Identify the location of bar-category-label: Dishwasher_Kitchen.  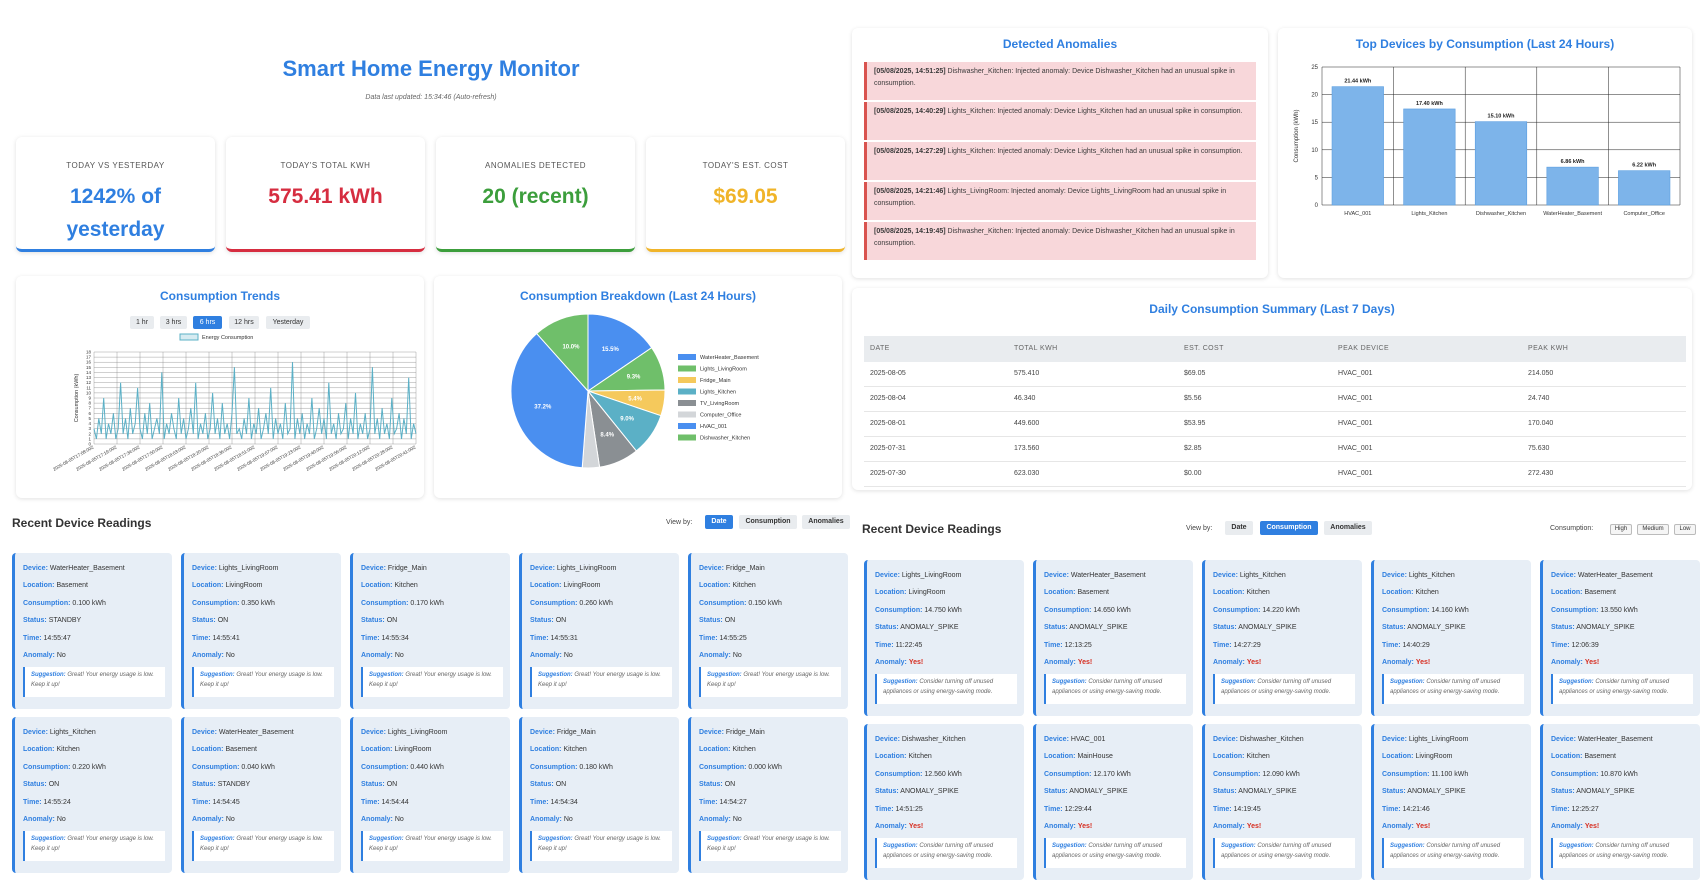
(1501, 214).